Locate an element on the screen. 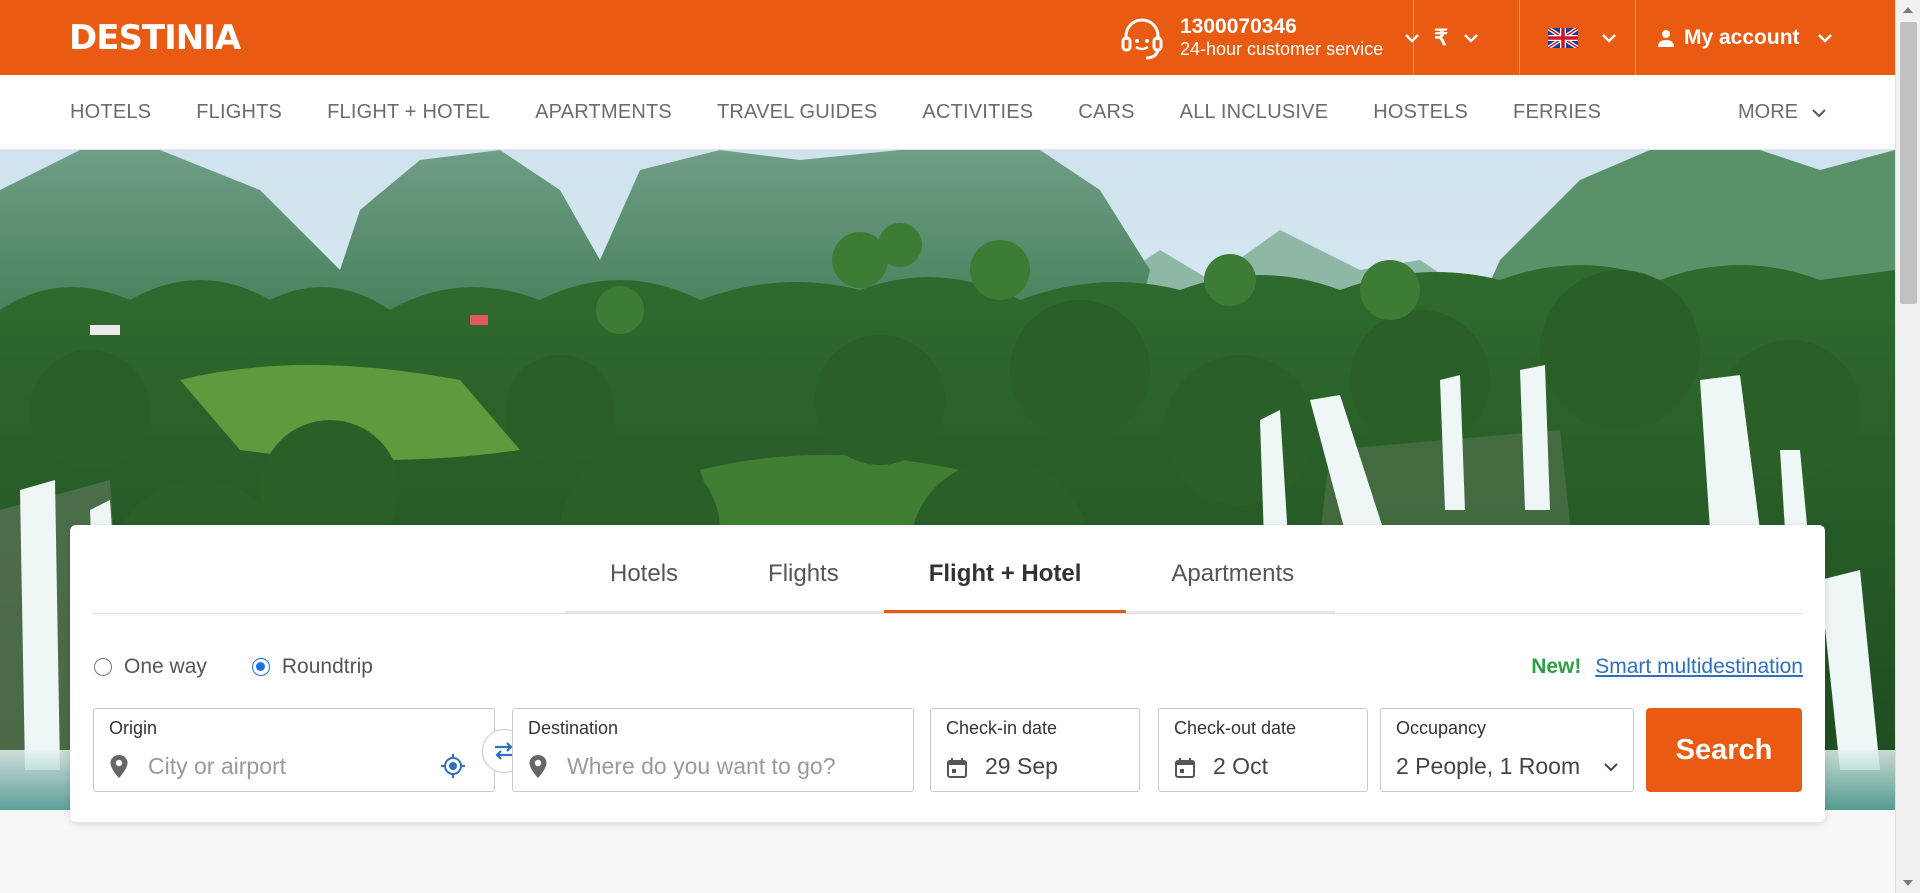 The image size is (1920, 893). tabs-divider is located at coordinates (947, 613).